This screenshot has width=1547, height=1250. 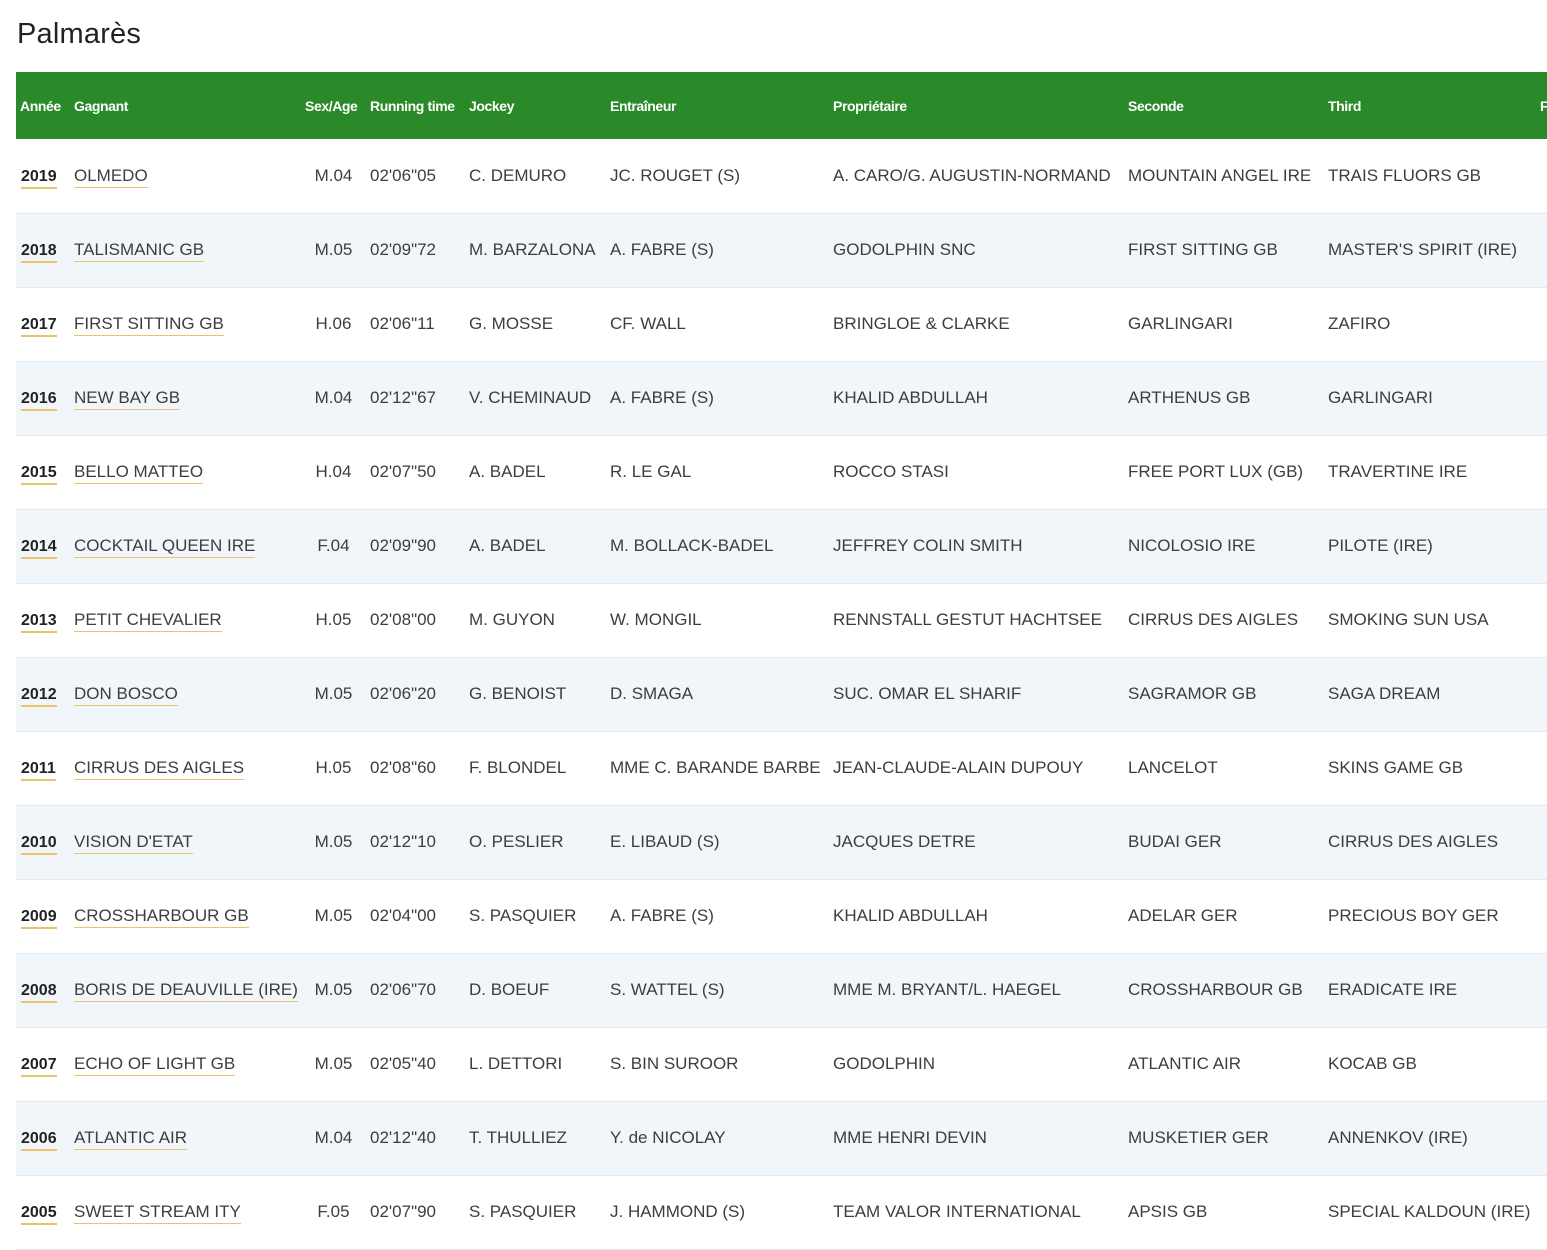 I want to click on sex-age-cell: H.04, so click(x=333, y=471).